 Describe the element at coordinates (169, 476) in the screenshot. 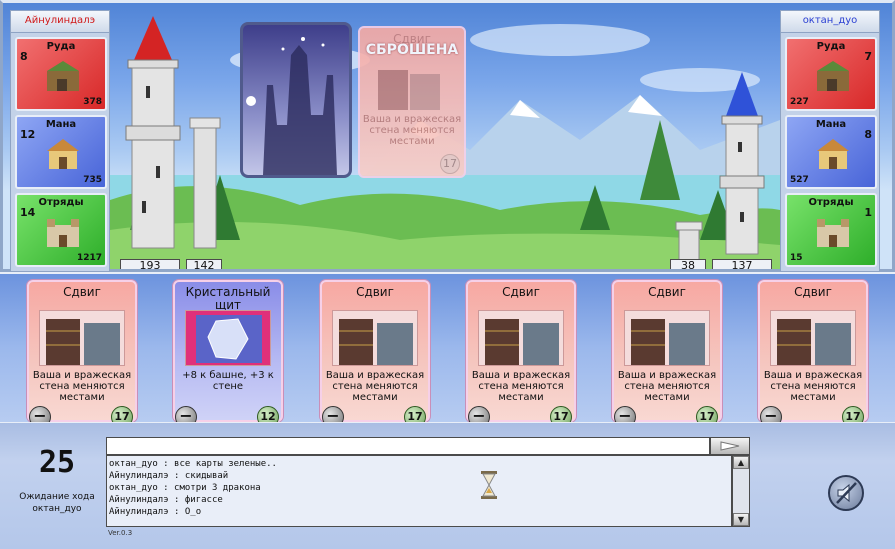

I see `chat-message: Айнулиндалэ : скидывай` at that location.